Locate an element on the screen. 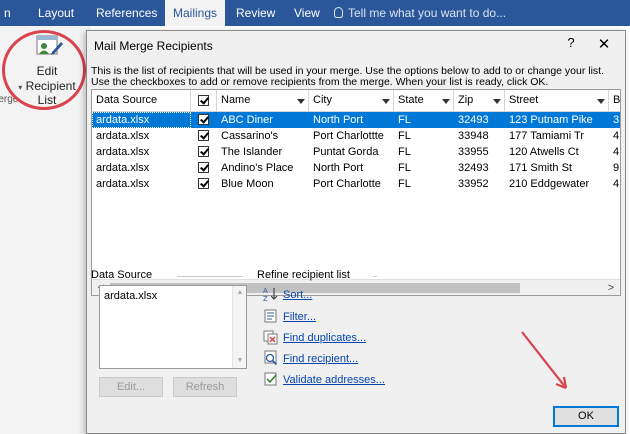 This screenshot has height=434, width=630. find-recipient-icon is located at coordinates (271, 358).